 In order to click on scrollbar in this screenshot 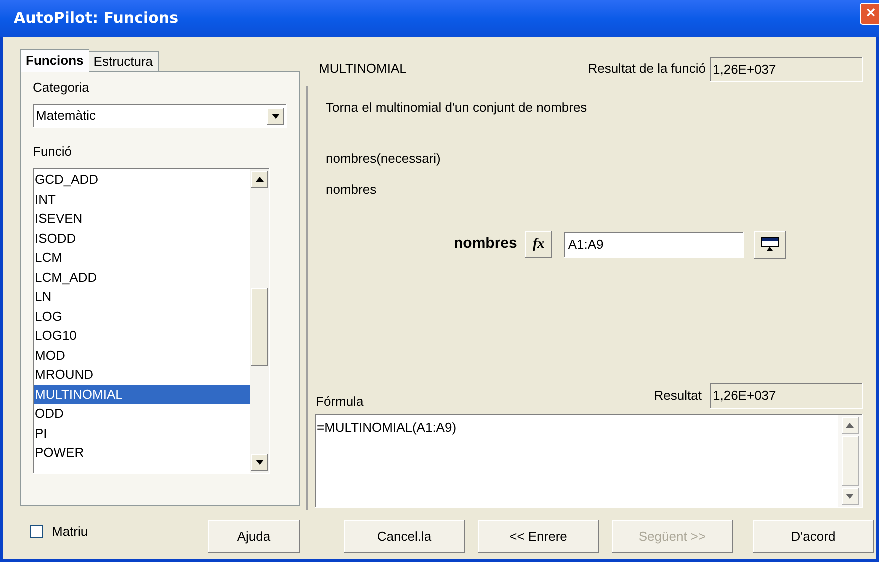, I will do `click(259, 321)`.